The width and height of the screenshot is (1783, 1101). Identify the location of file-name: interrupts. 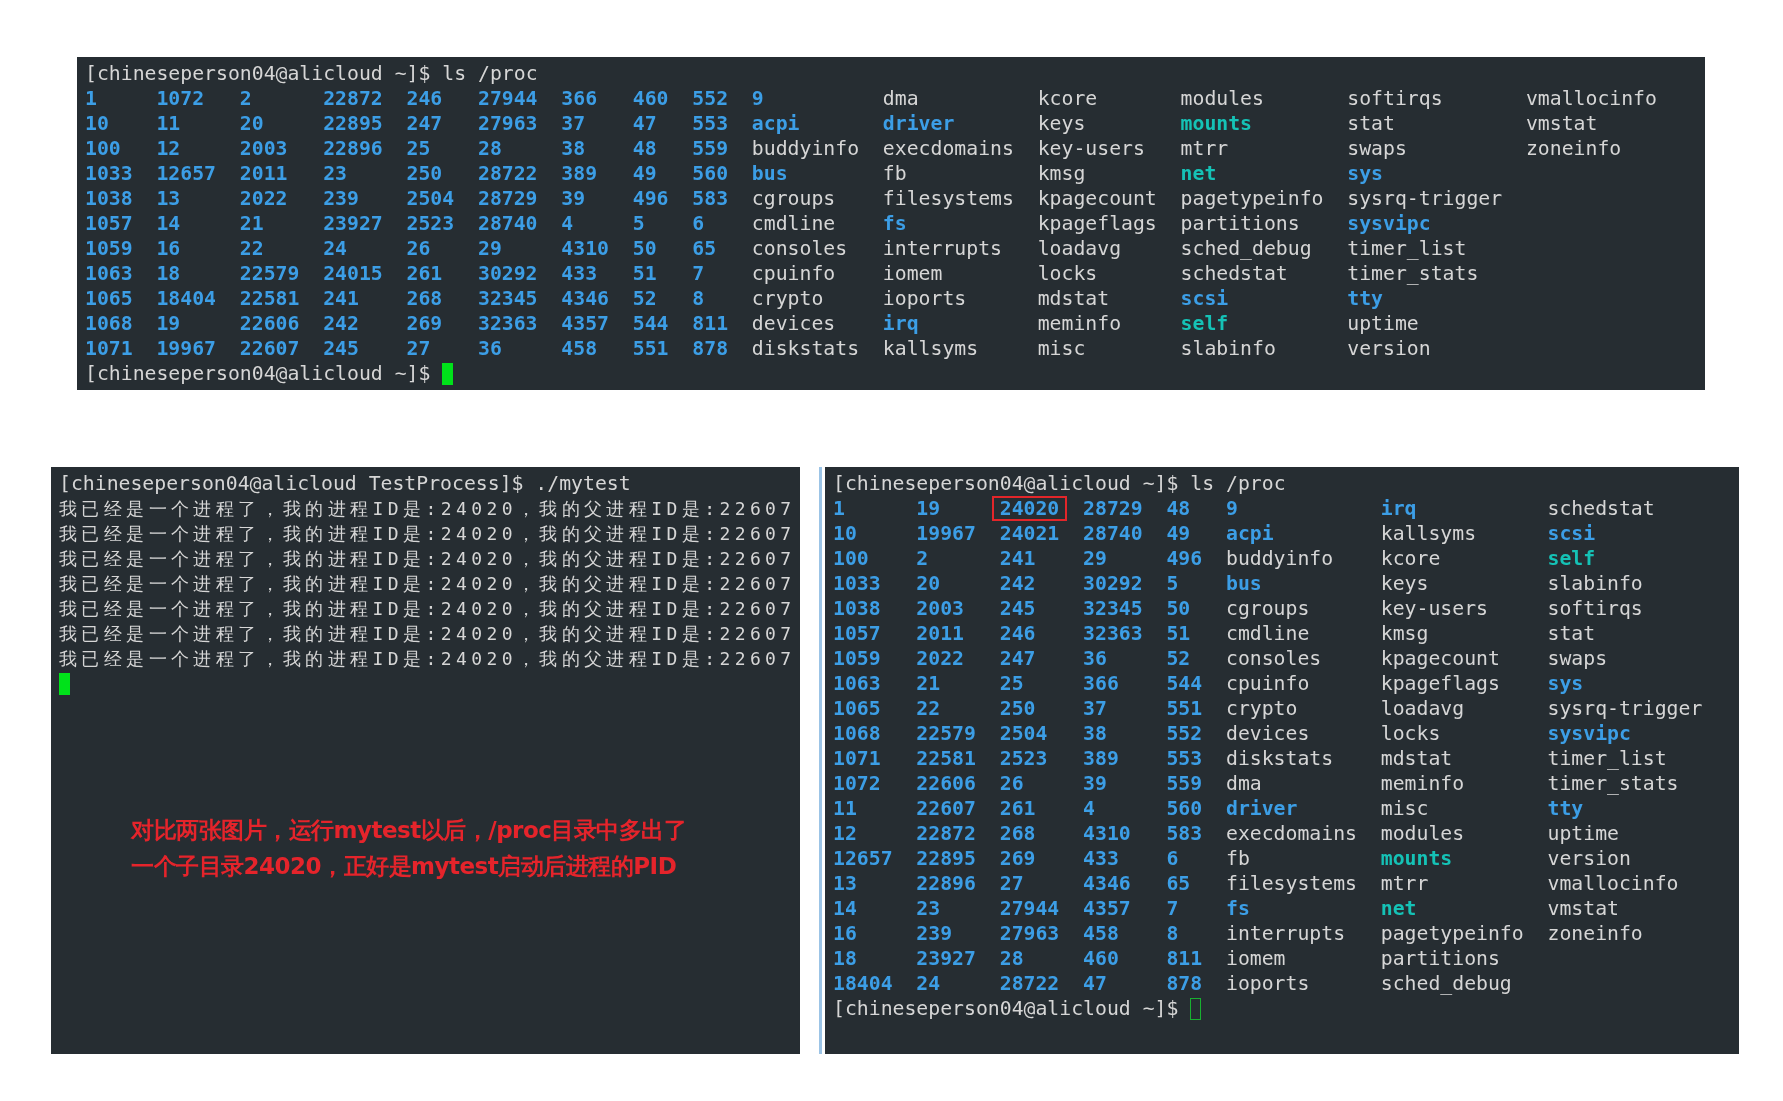
(942, 248).